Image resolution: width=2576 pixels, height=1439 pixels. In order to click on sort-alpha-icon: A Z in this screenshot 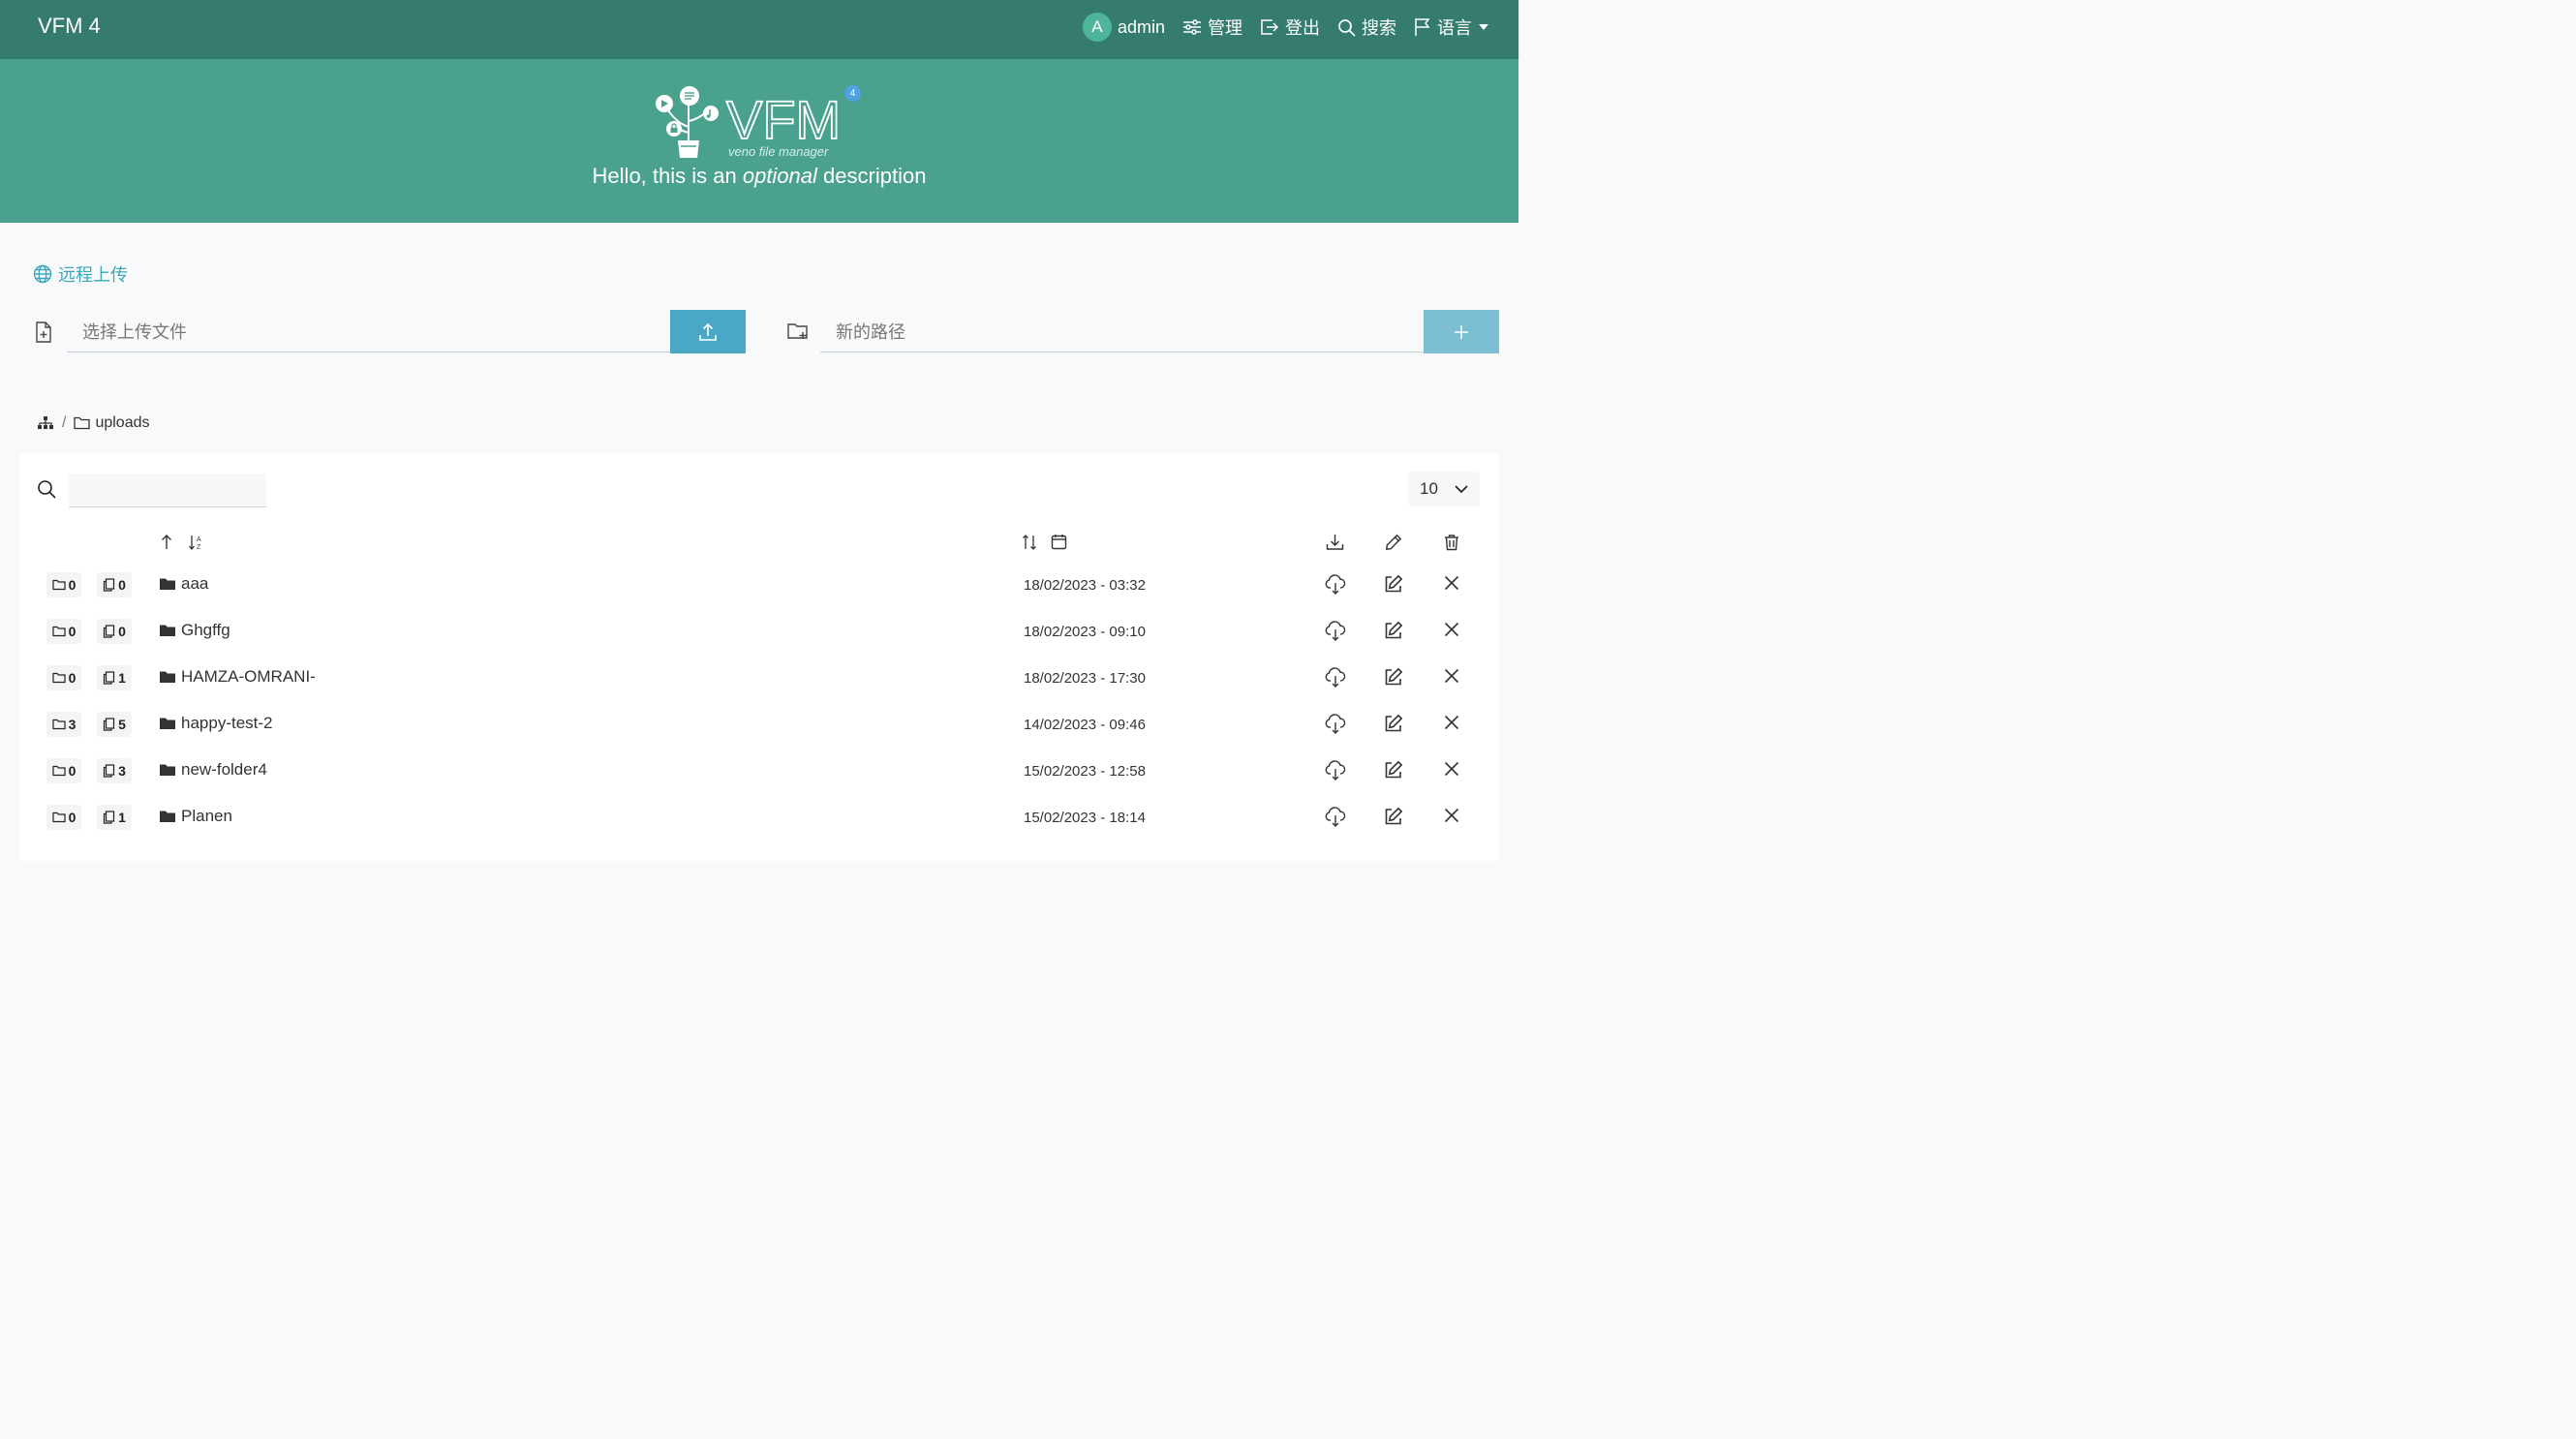, I will do `click(196, 542)`.